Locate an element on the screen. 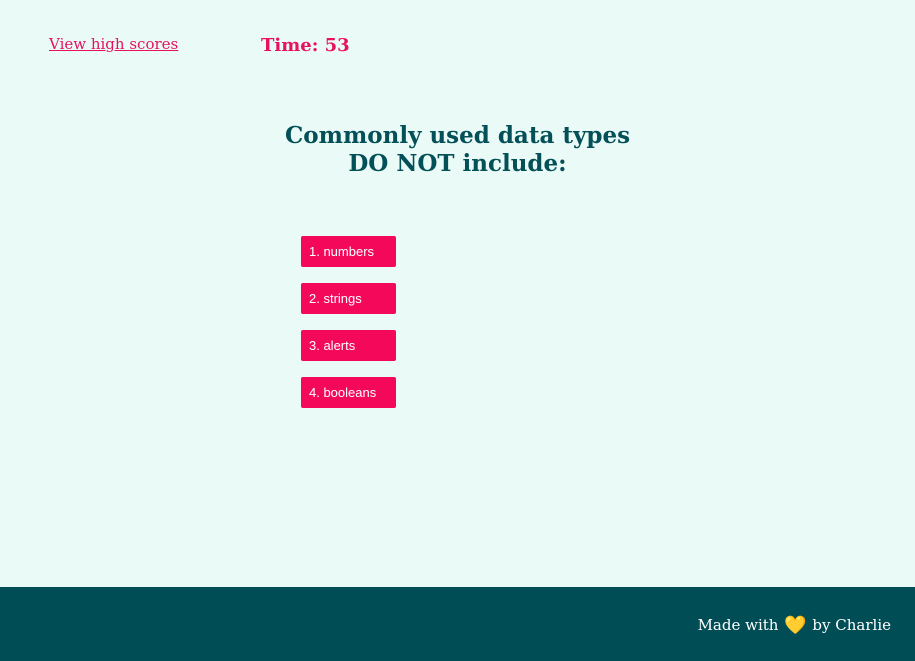  question-line-2: DO NOT include: is located at coordinates (457, 163).